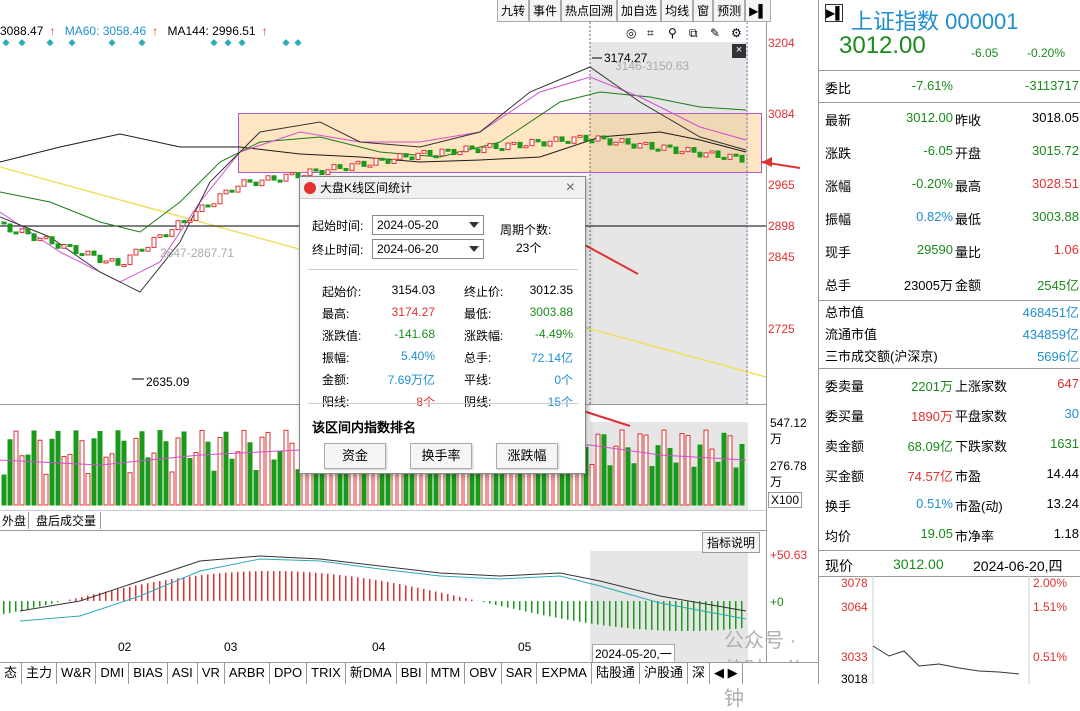  Describe the element at coordinates (854, 607) in the screenshot. I see `mini-tick: 3064` at that location.